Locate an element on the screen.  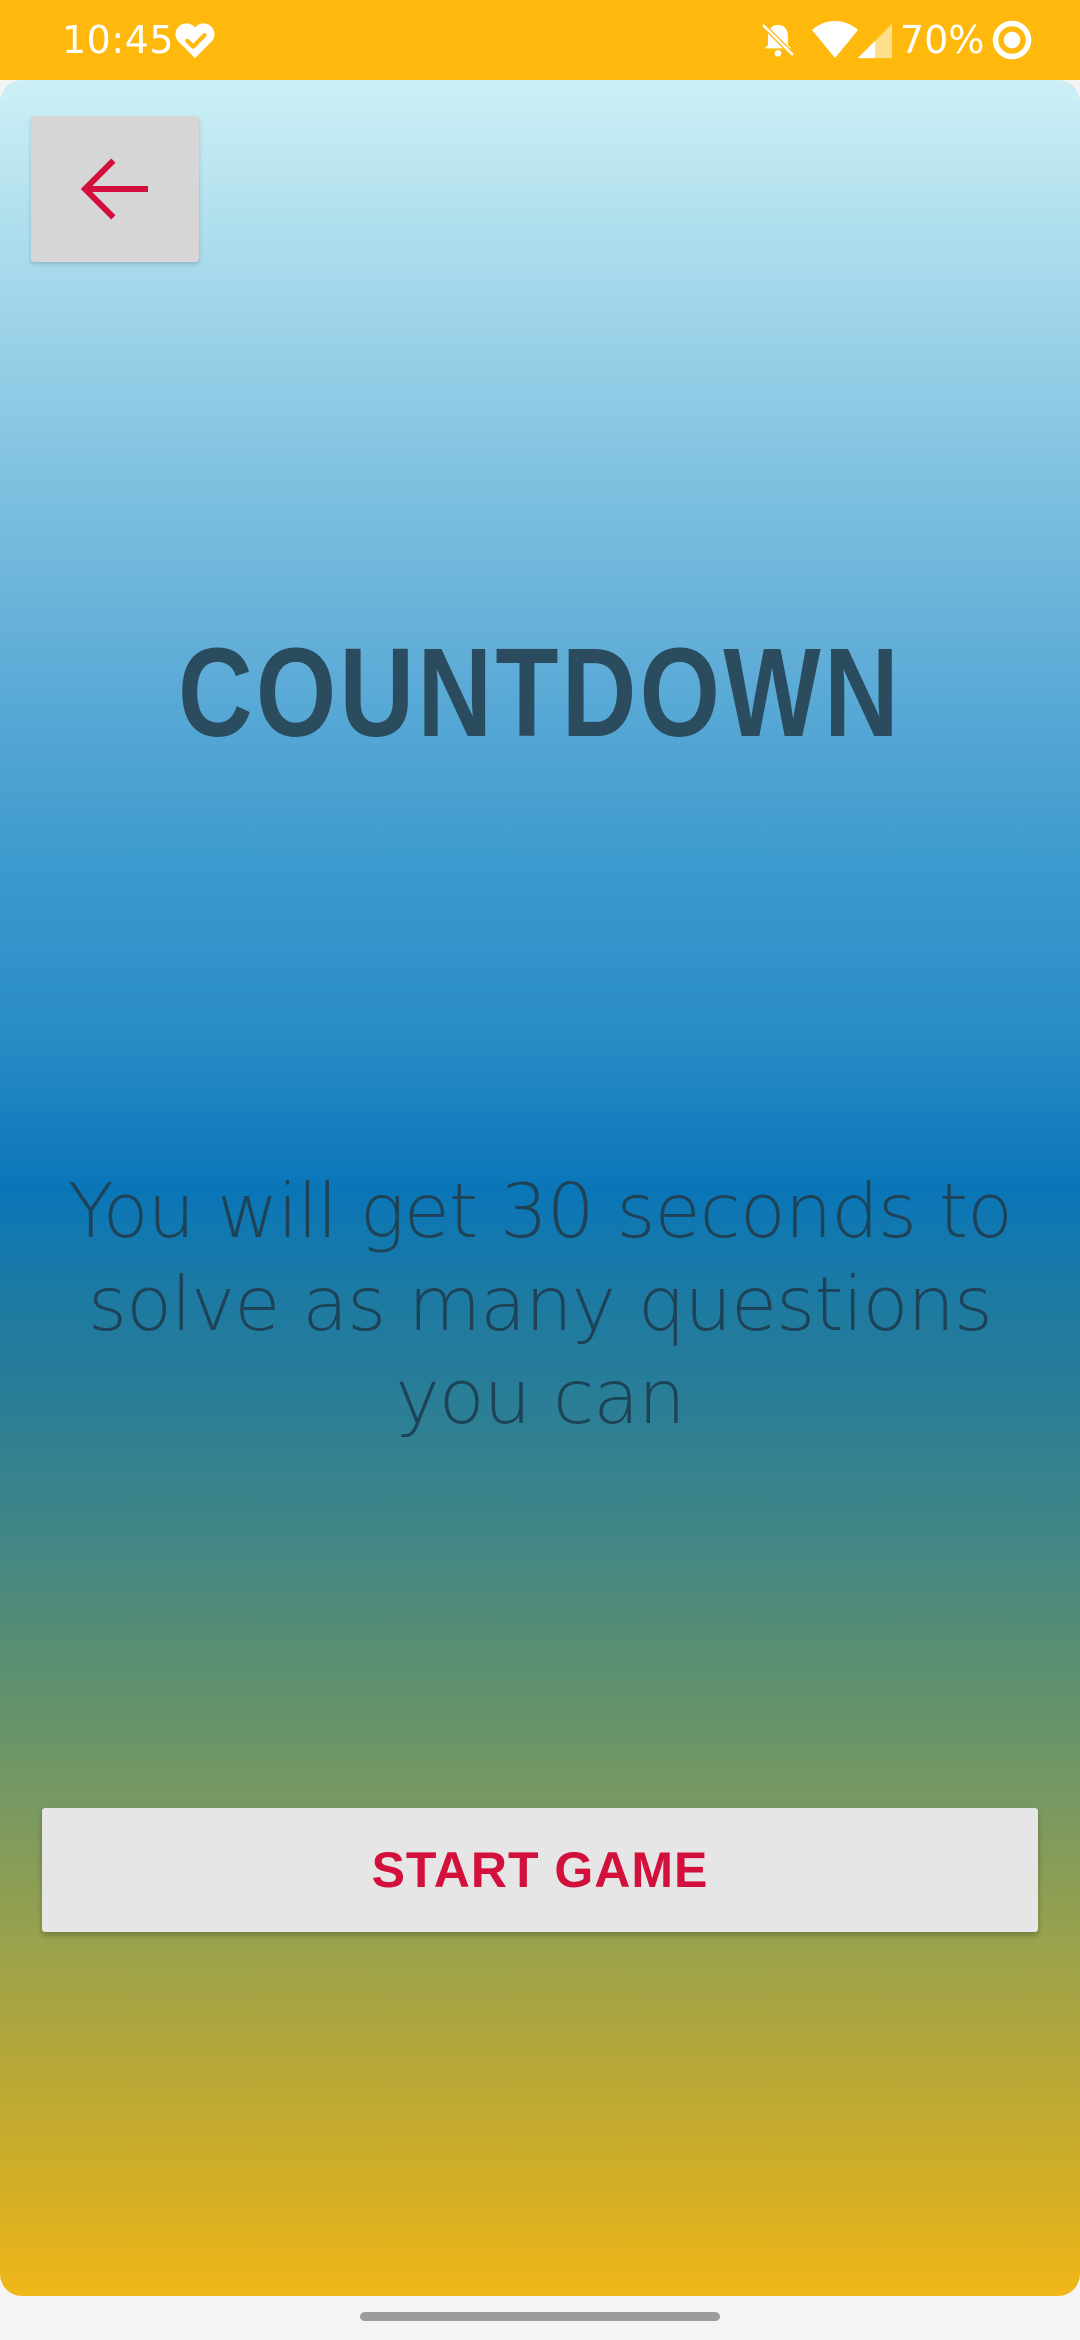
battery-saver-icon is located at coordinates (1012, 40).